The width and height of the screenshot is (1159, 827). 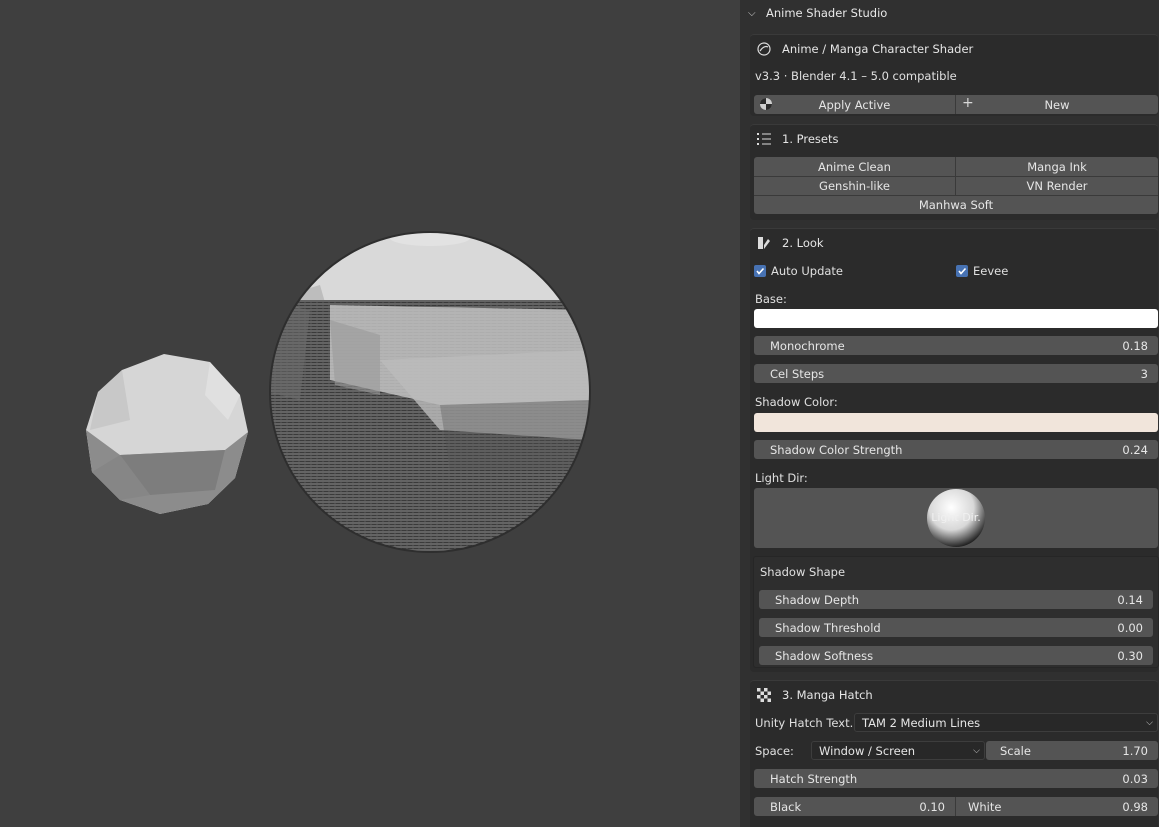 What do you see at coordinates (810, 139) in the screenshot?
I see `presets-panel-title: 1. Presets` at bounding box center [810, 139].